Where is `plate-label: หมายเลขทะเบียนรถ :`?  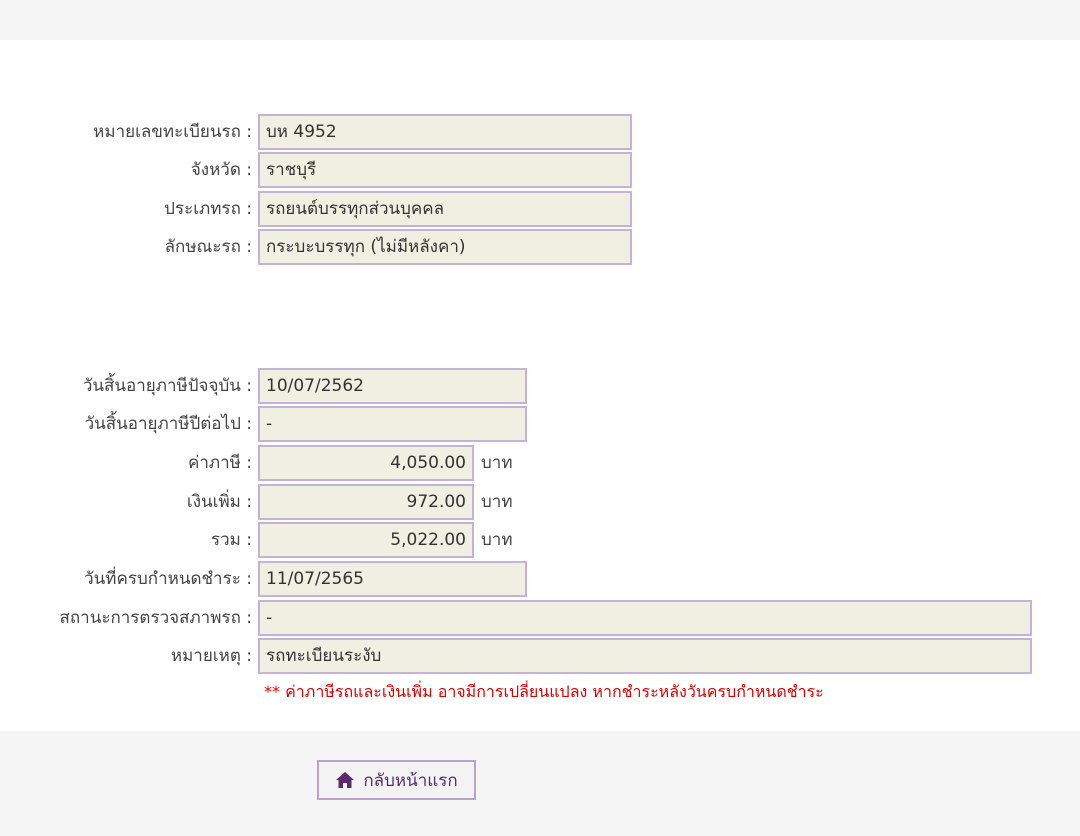
plate-label: หมายเลขทะเบียนรถ : is located at coordinates (172, 132).